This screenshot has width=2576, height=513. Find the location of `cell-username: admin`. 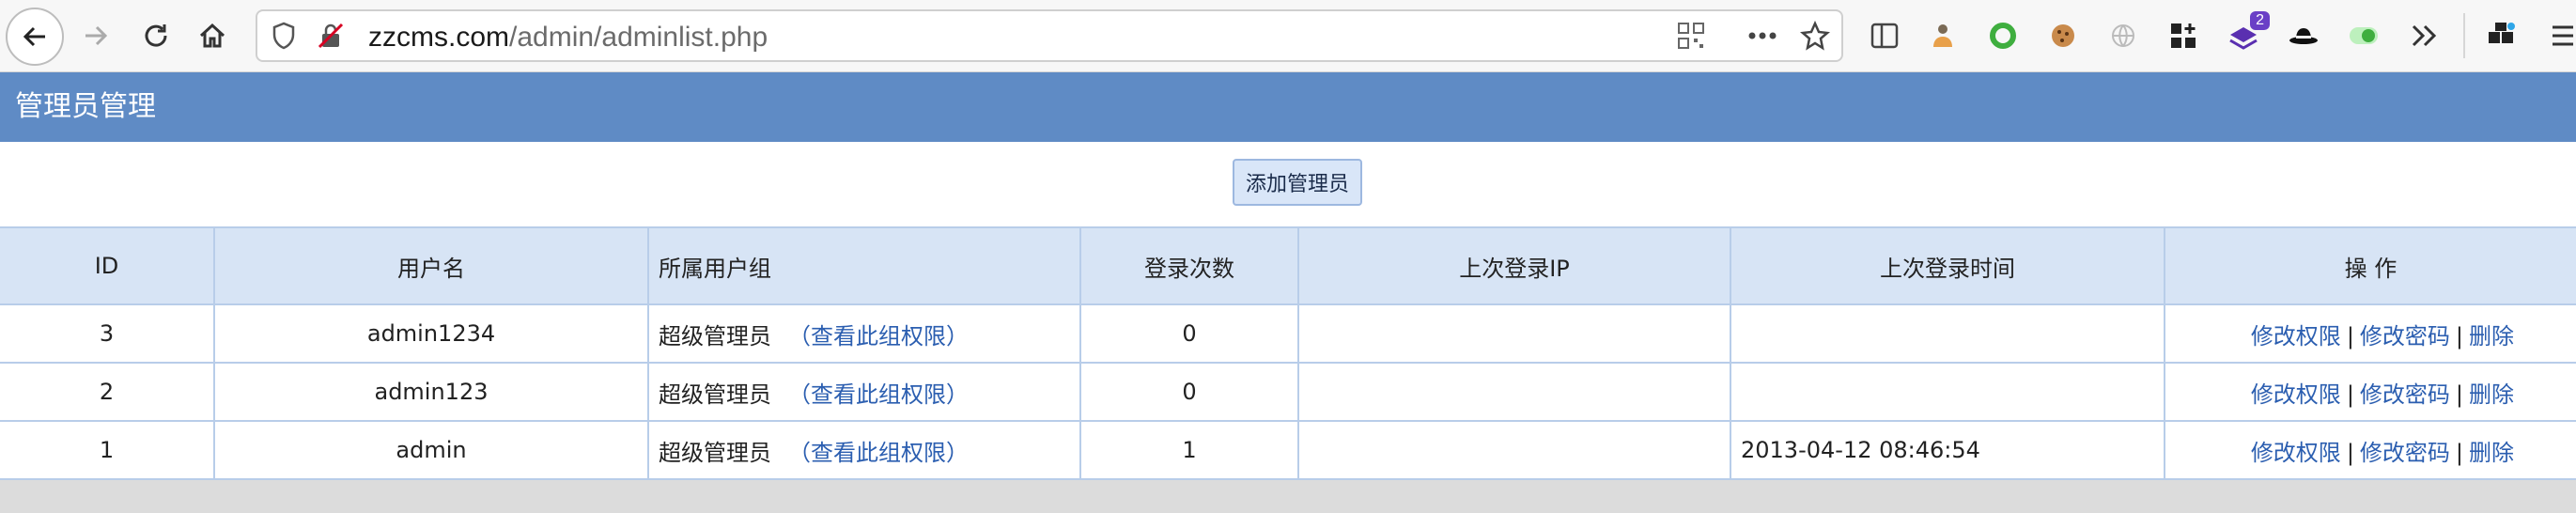

cell-username: admin is located at coordinates (431, 450).